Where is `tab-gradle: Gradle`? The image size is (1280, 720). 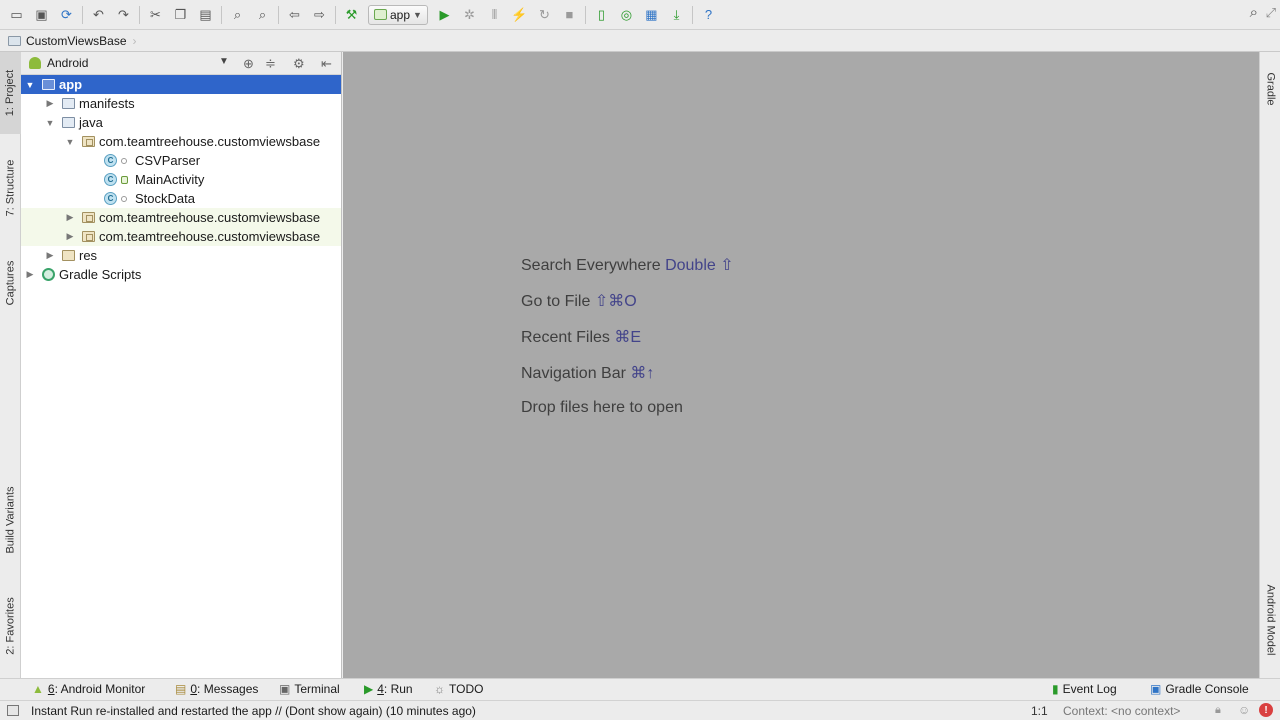 tab-gradle: Gradle is located at coordinates (1270, 89).